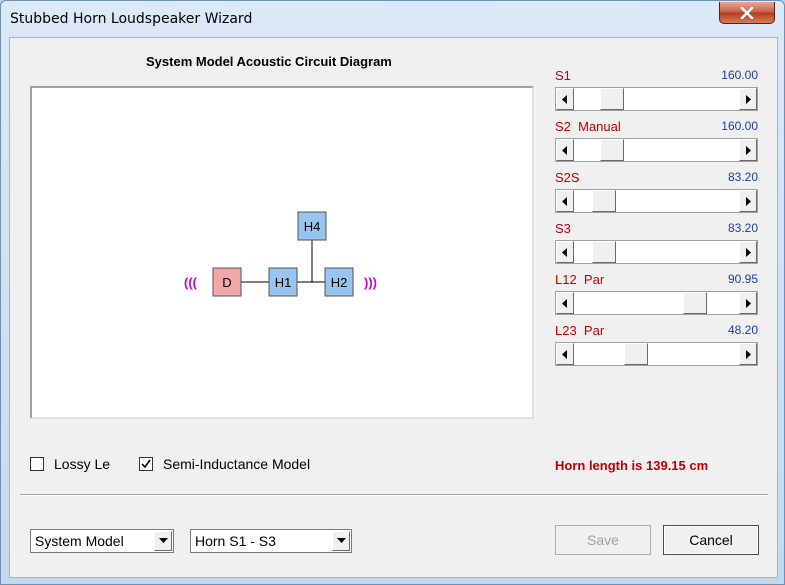  Describe the element at coordinates (563, 75) in the screenshot. I see `slider-label: S1` at that location.